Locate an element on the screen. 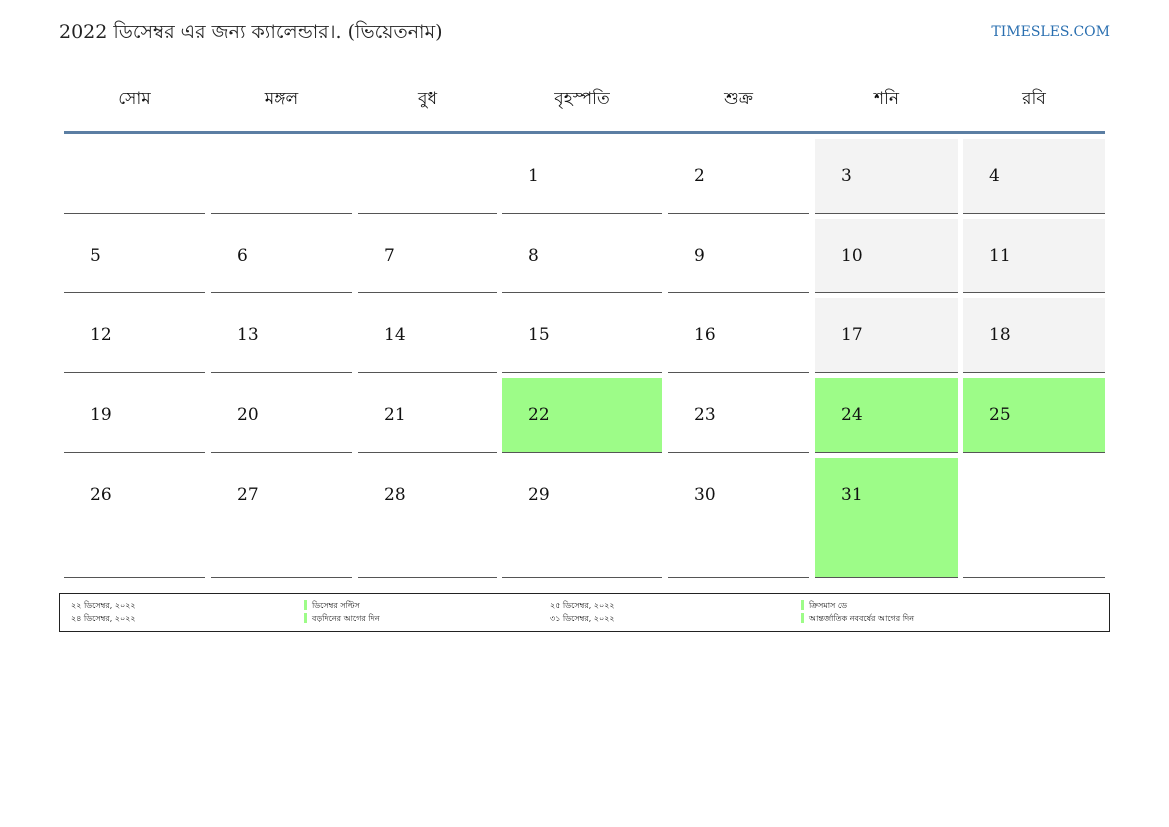  day-number: 21 is located at coordinates (395, 415).